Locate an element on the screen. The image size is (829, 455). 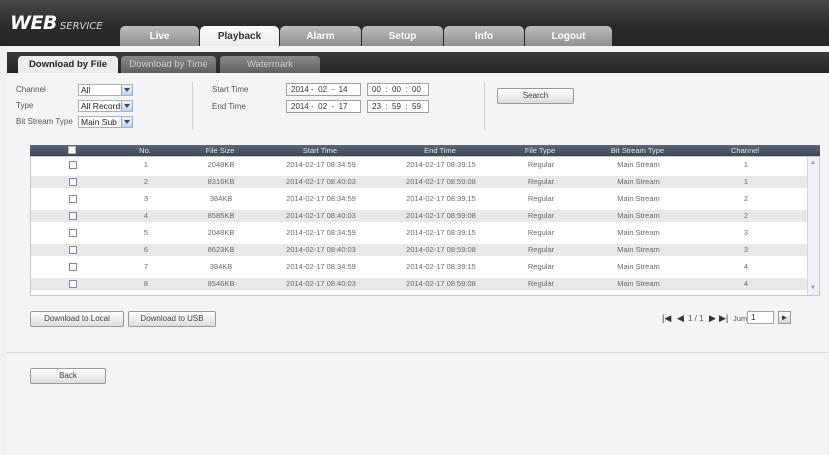
cell-no: 4 is located at coordinates (146, 215).